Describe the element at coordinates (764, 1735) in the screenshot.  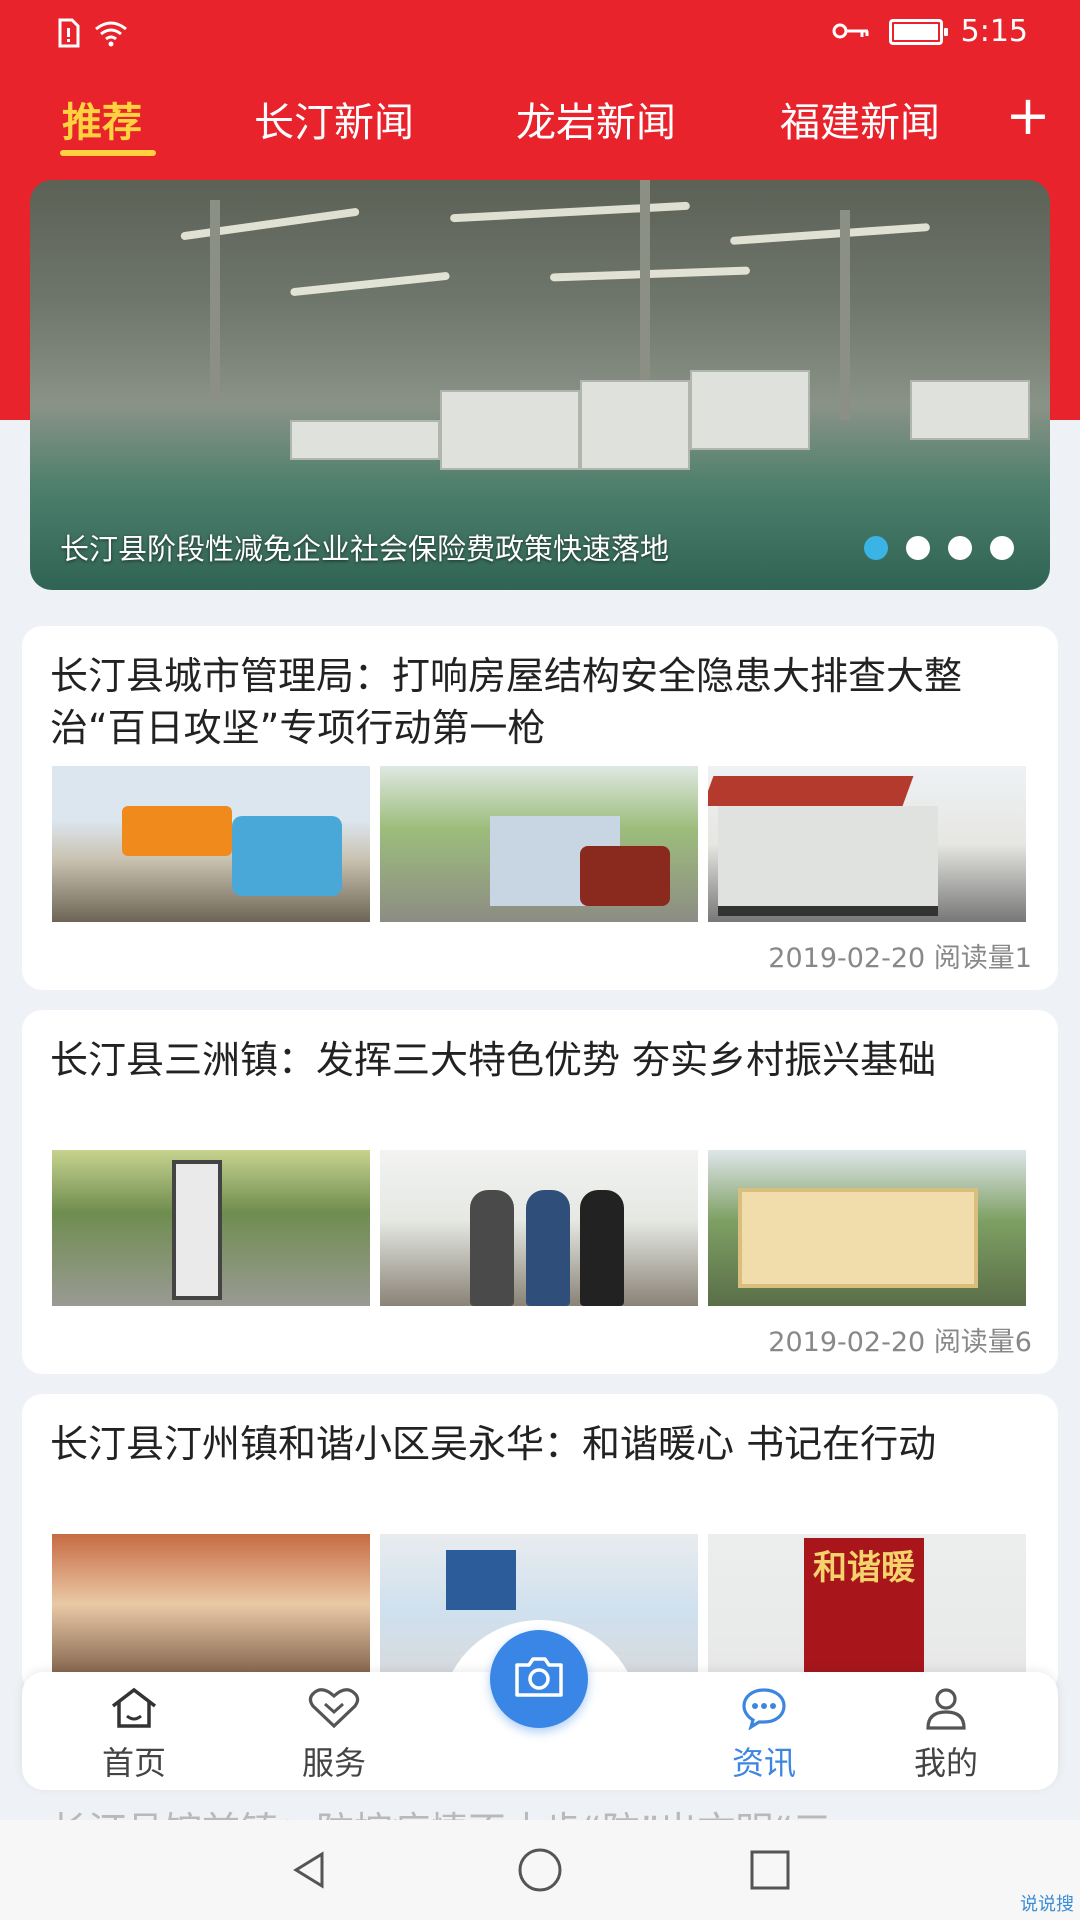
I see `nav-news: 资讯` at that location.